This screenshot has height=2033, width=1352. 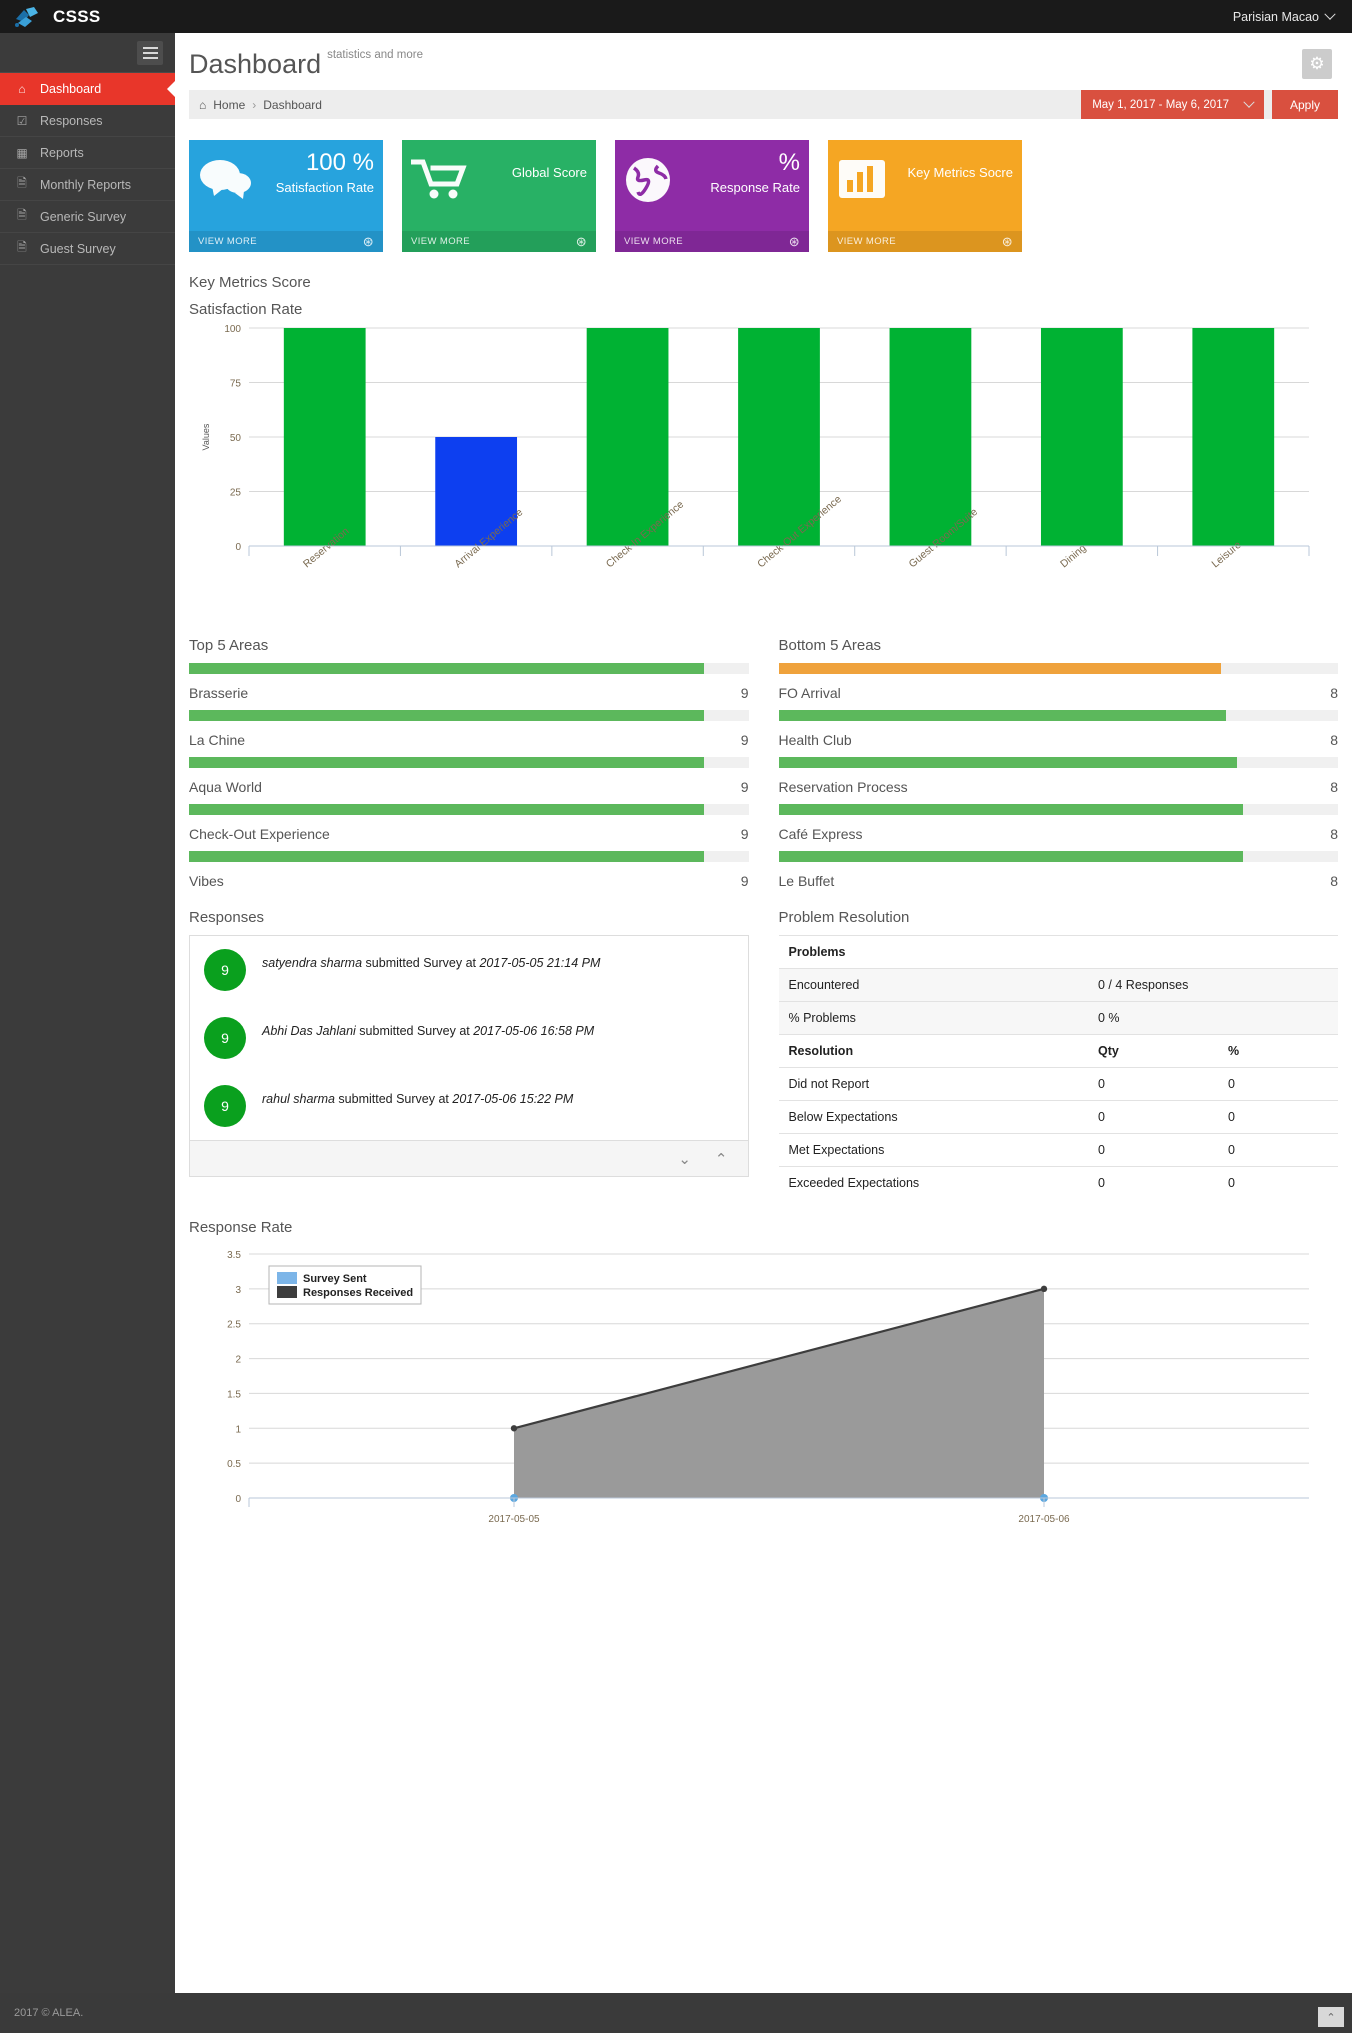 What do you see at coordinates (229, 105) in the screenshot?
I see `breadcrumb-home: Home` at bounding box center [229, 105].